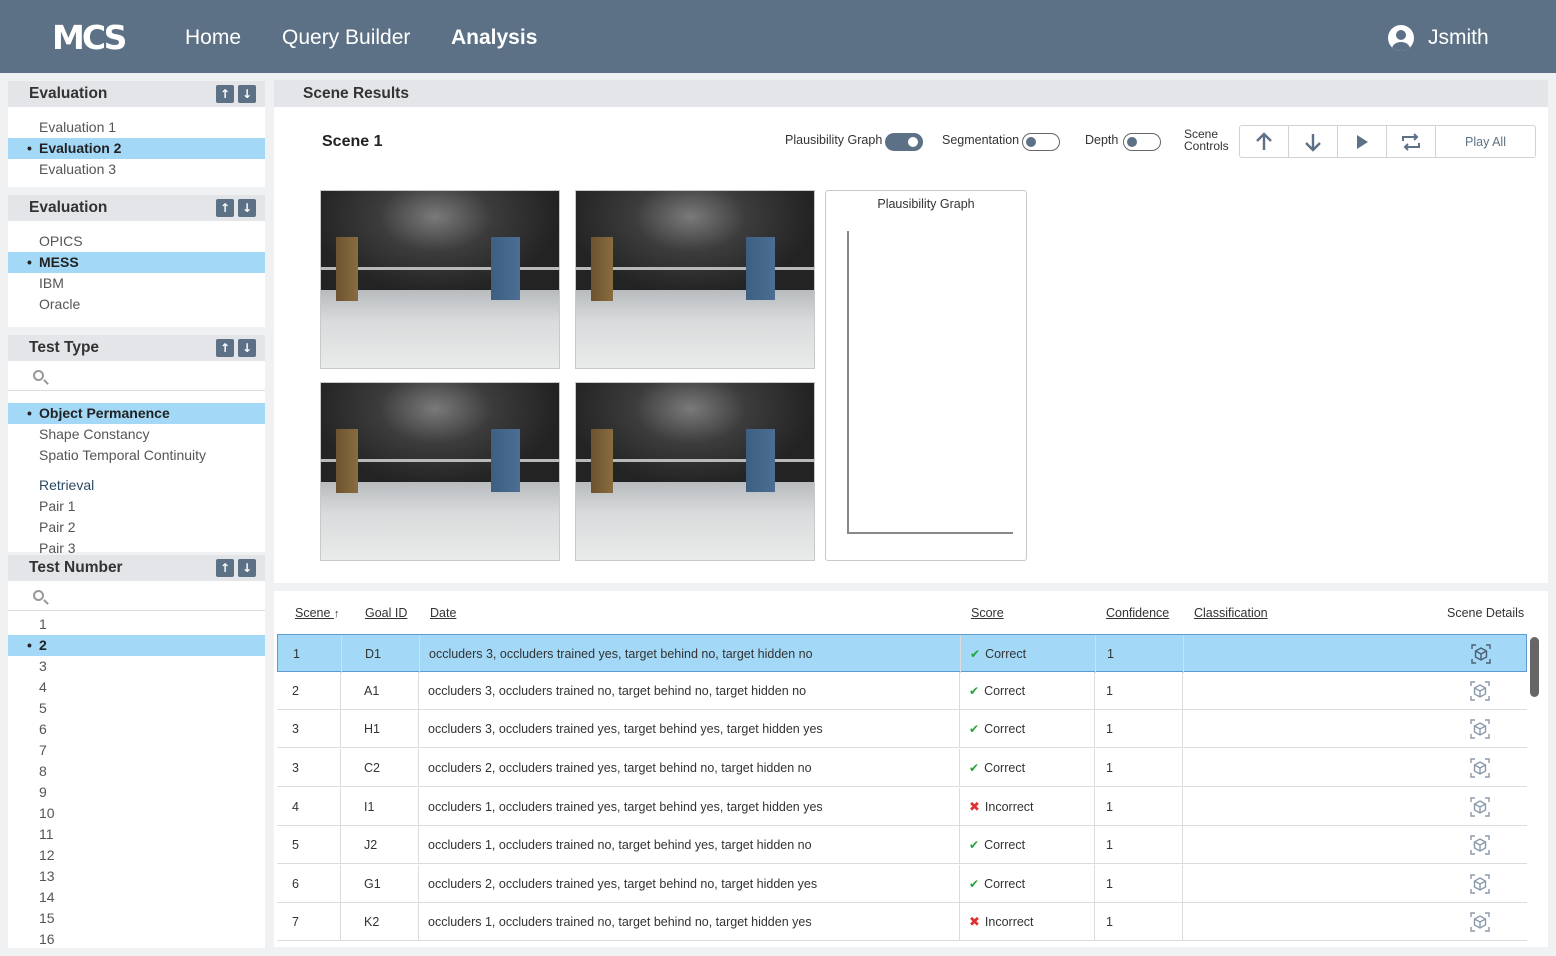  Describe the element at coordinates (317, 613) in the screenshot. I see `column-header-scene: Scene ↑` at that location.